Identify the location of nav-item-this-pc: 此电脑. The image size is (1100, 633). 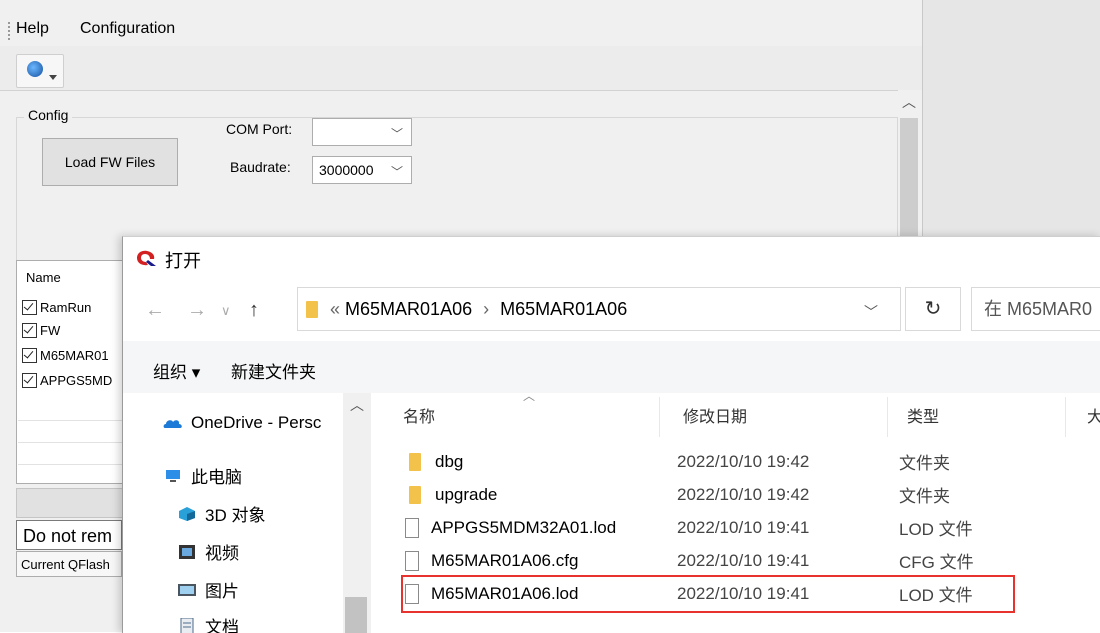
(202, 475).